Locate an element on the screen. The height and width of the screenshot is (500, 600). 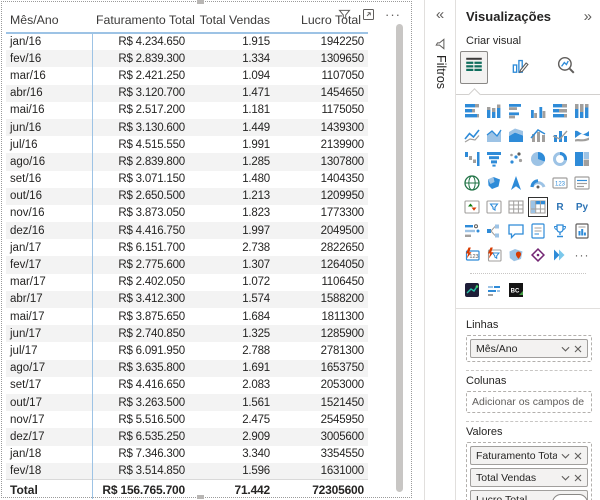
table-row: jan/16 R$ 4.234.650 1.915 1942250 is located at coordinates (187, 42).